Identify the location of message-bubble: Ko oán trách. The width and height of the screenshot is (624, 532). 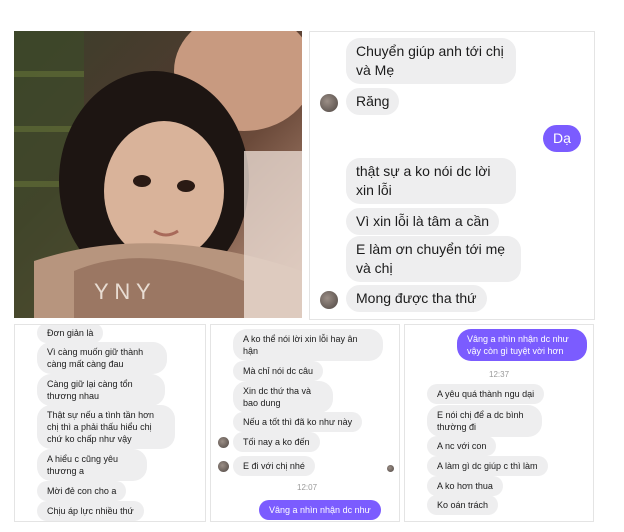
(463, 505).